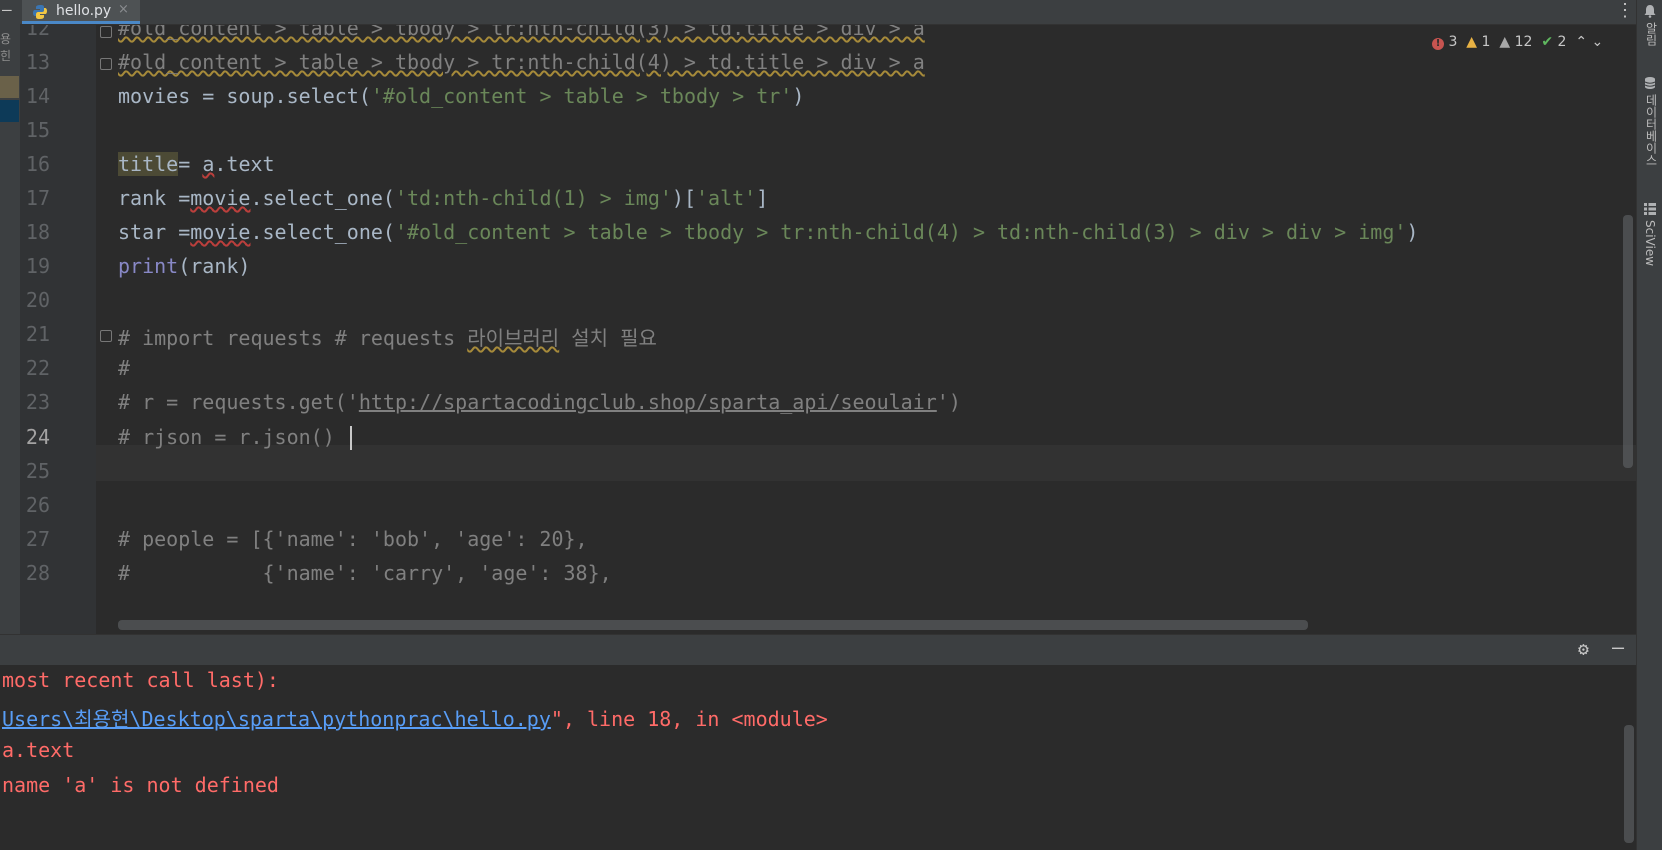 This screenshot has width=1662, height=850. What do you see at coordinates (37, 471) in the screenshot?
I see `line-number: 25` at bounding box center [37, 471].